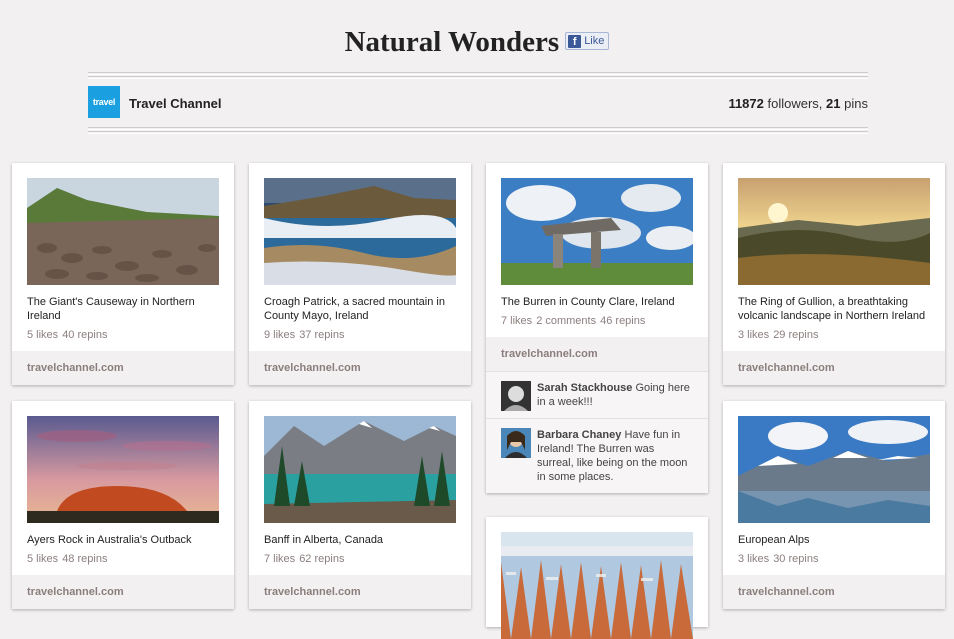  What do you see at coordinates (622, 321) in the screenshot?
I see `pin-repins: 46 repins` at bounding box center [622, 321].